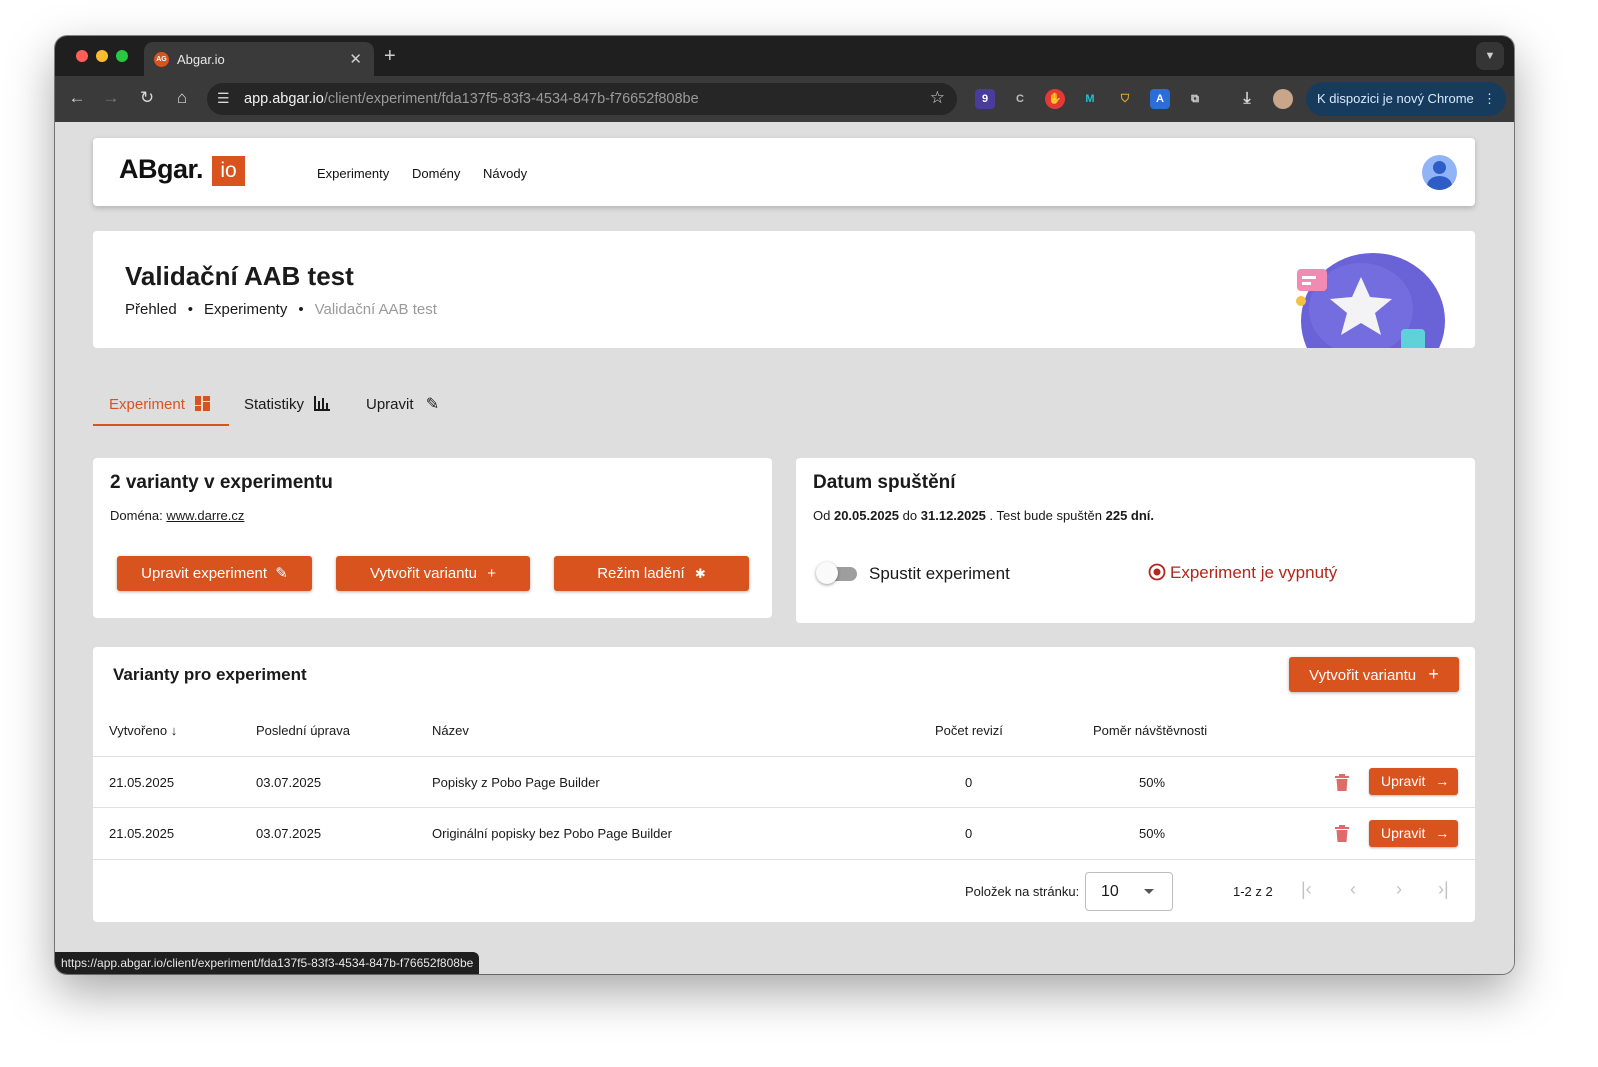 The image size is (1598, 1067). I want to click on col-created: Vytvořeno ↓, so click(143, 730).